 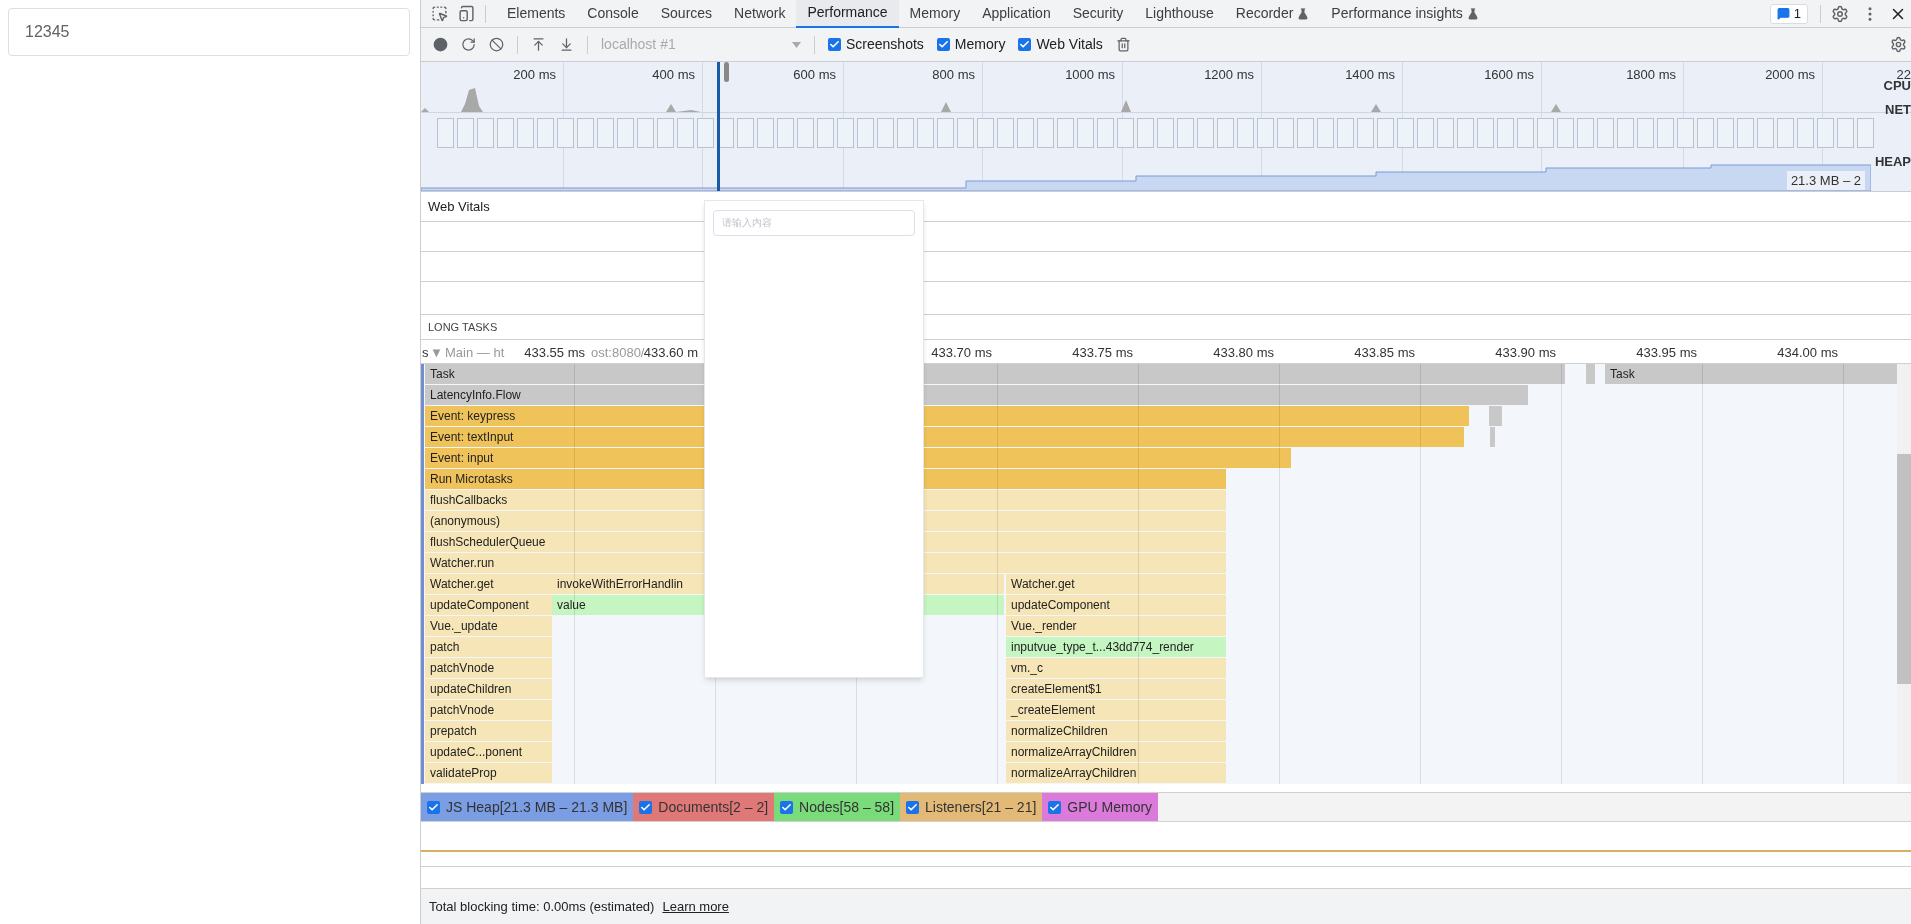 What do you see at coordinates (1100, 807) in the screenshot?
I see `counter-chip: GPU Memory` at bounding box center [1100, 807].